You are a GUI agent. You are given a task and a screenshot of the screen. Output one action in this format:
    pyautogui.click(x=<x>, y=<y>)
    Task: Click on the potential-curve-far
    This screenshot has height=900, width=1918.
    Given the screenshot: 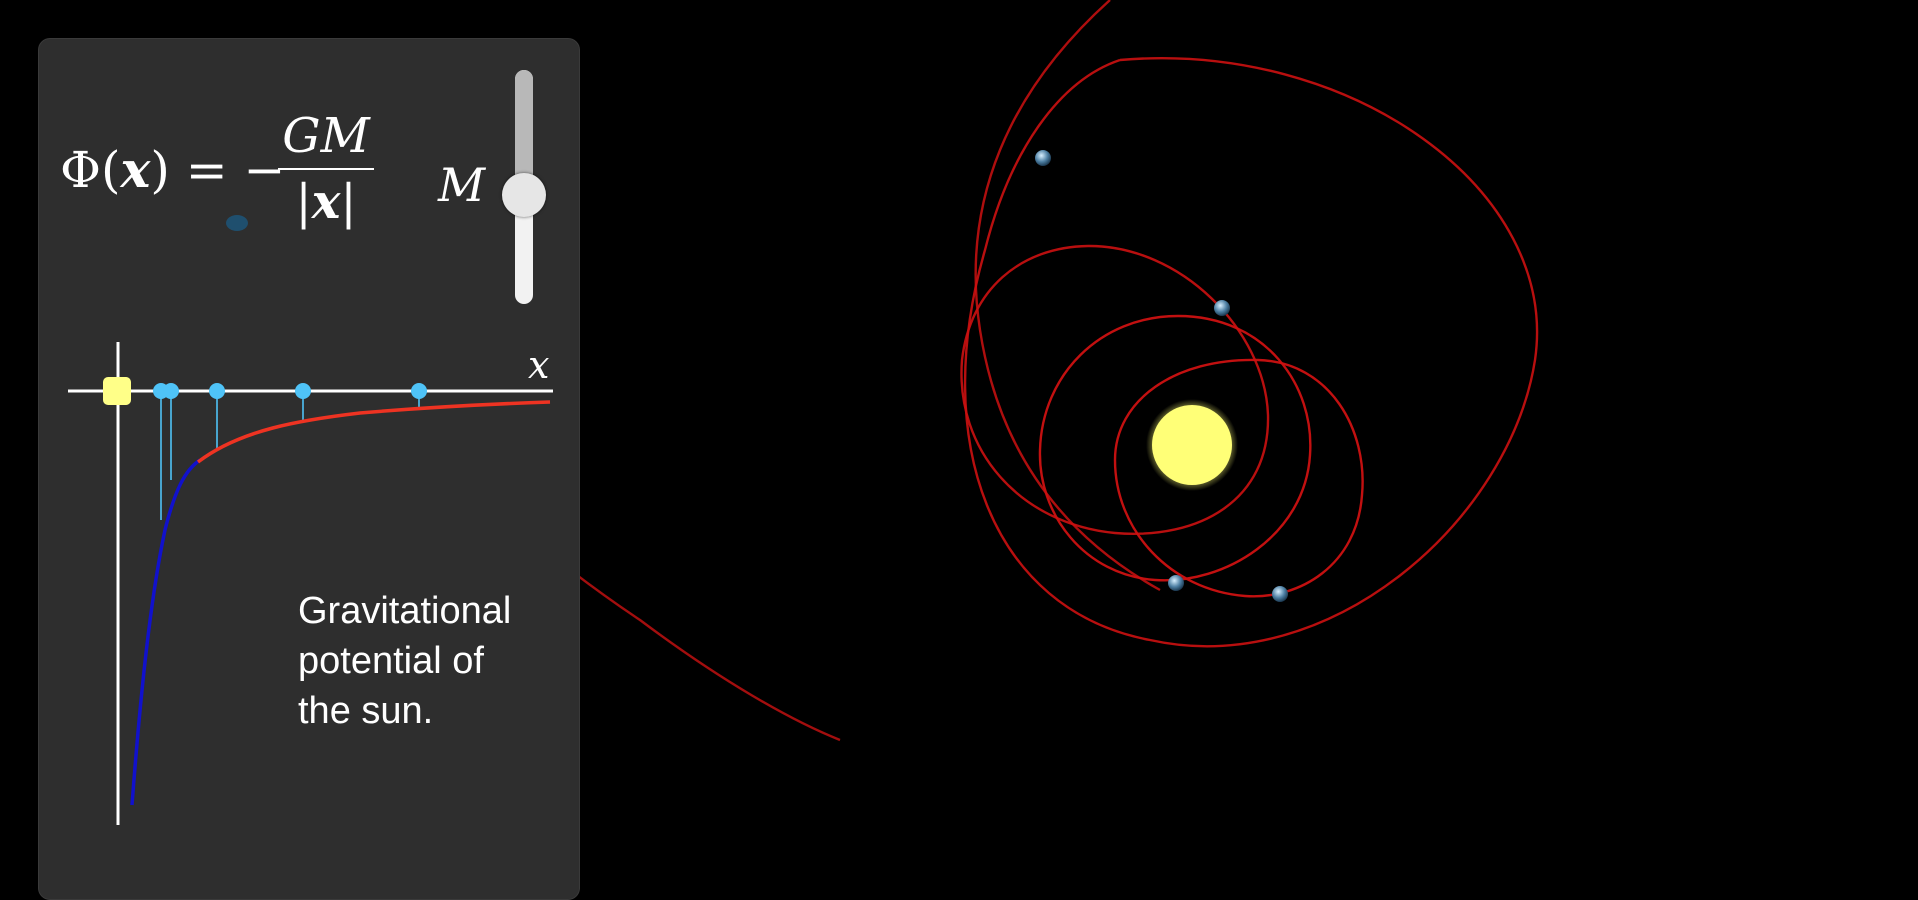 What is the action you would take?
    pyautogui.click(x=373, y=432)
    